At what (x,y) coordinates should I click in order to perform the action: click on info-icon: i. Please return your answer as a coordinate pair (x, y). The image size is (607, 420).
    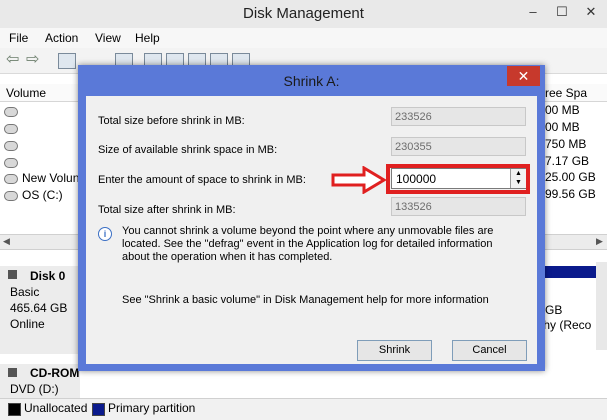
    Looking at the image, I should click on (105, 234).